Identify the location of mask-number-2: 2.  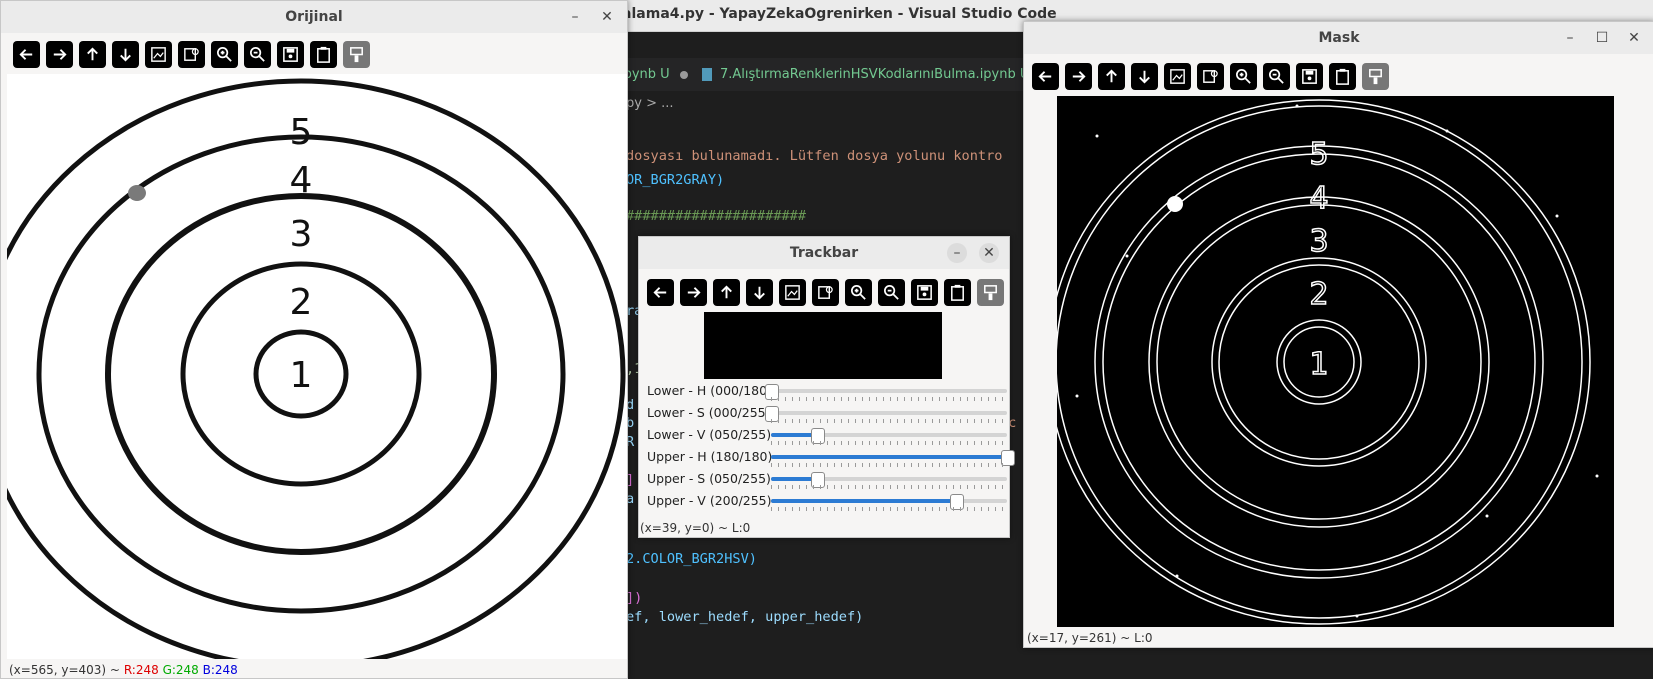
(1318, 294).